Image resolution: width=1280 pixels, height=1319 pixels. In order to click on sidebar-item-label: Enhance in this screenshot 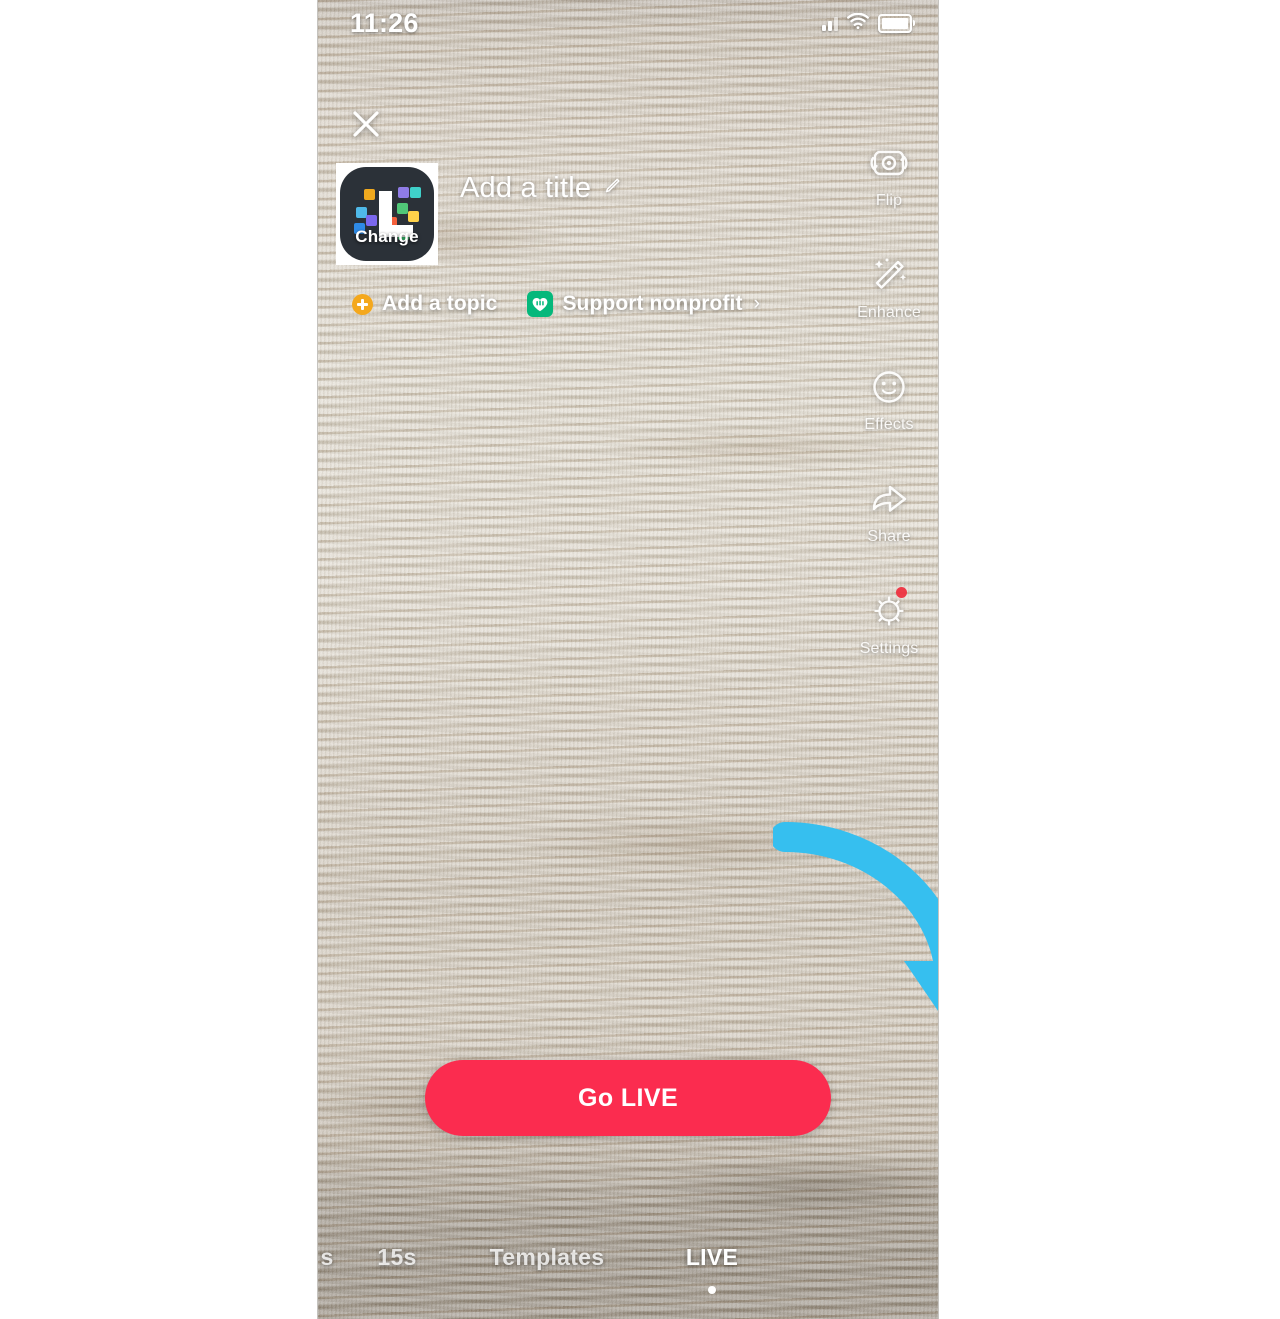, I will do `click(889, 312)`.